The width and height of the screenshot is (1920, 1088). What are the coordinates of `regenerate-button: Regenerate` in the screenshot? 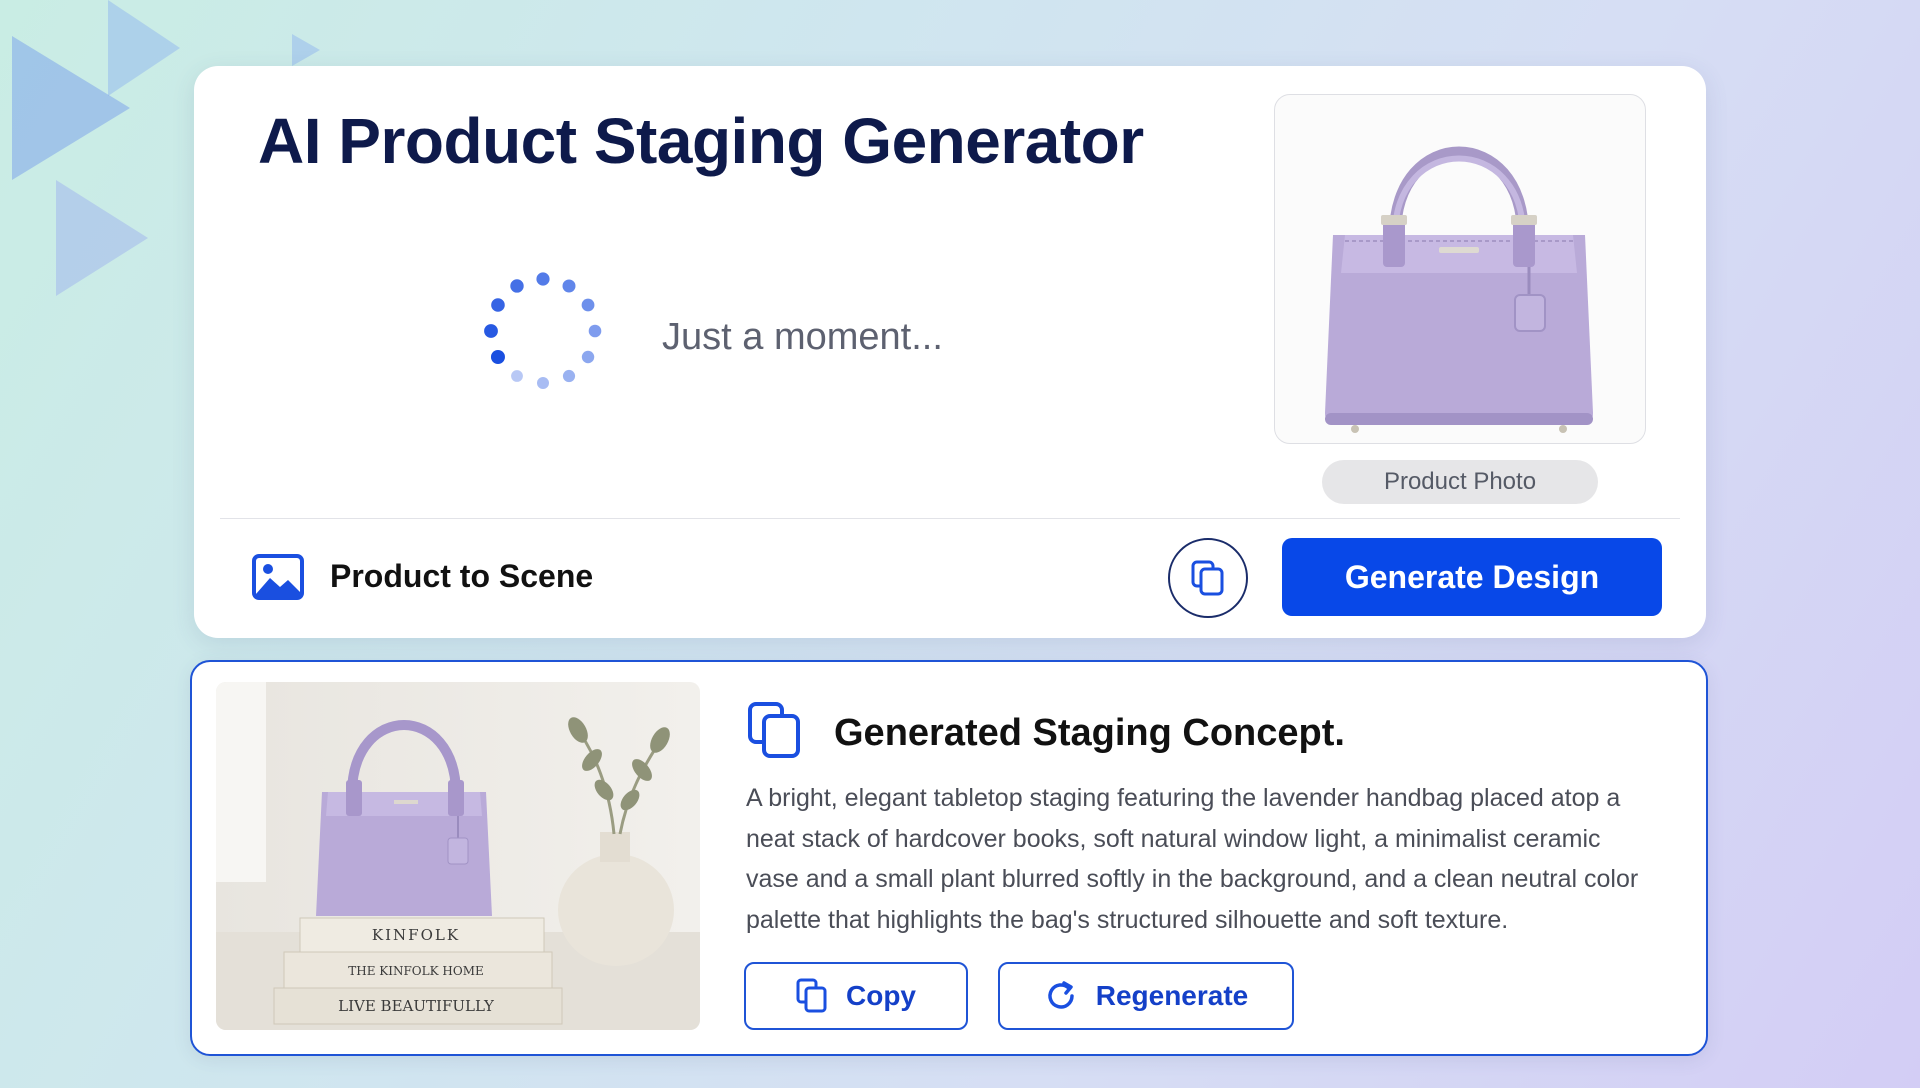 It's located at (1146, 996).